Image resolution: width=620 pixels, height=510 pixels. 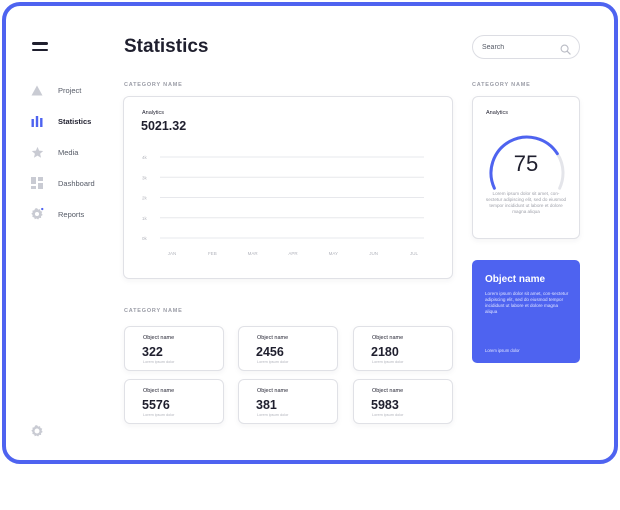 I want to click on highlight-title: Object name, so click(x=515, y=279).